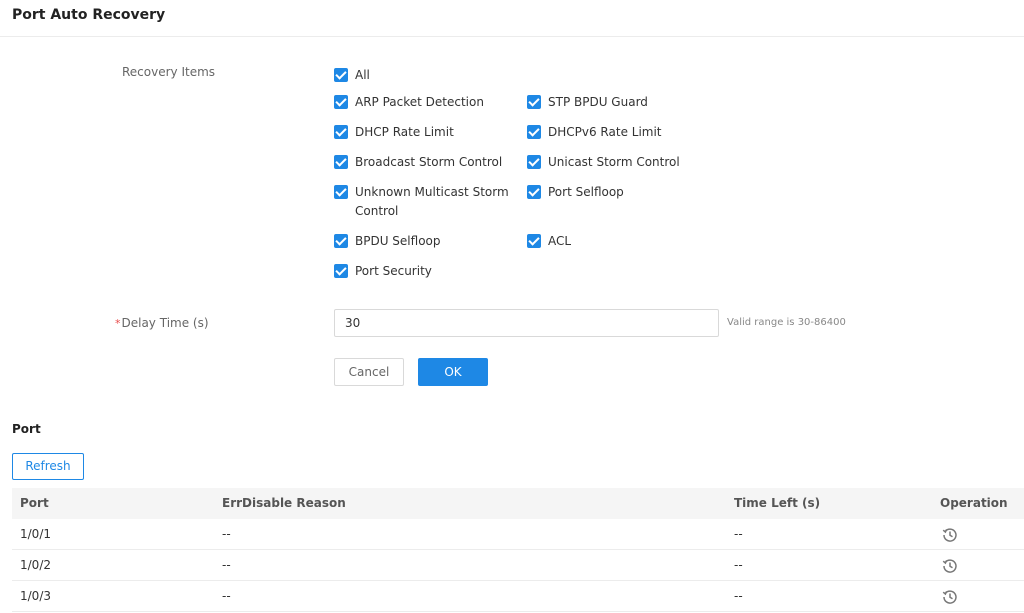 The height and width of the screenshot is (613, 1024). What do you see at coordinates (786, 322) in the screenshot?
I see `delay-time-hint: Valid range is 30-86400` at bounding box center [786, 322].